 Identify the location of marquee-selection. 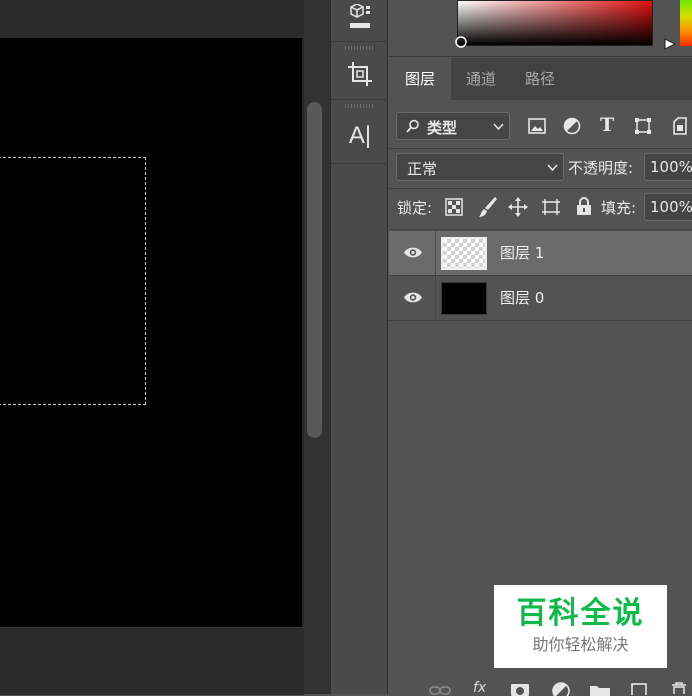
(73, 281).